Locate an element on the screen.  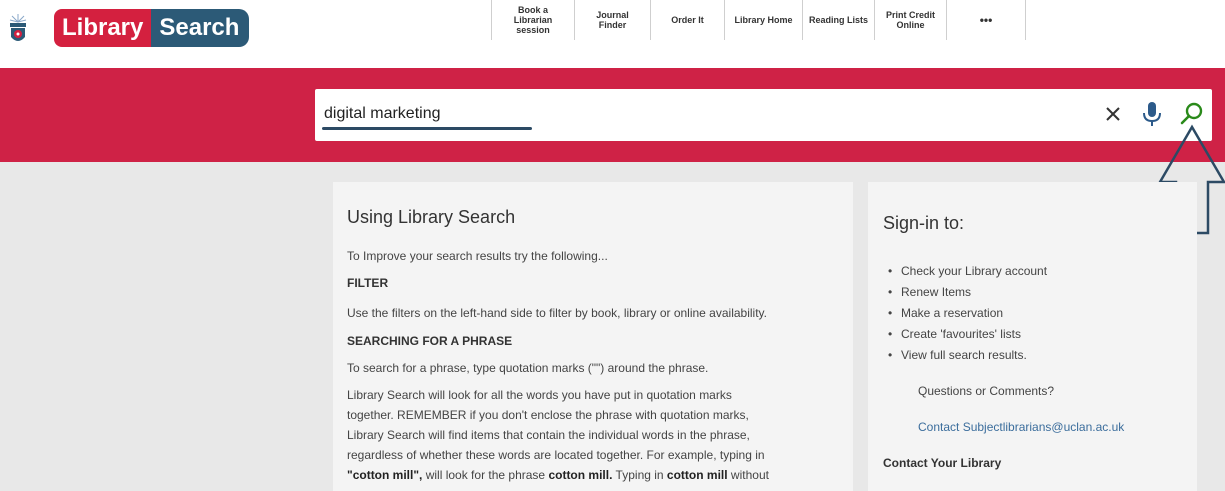
text-span: without is located at coordinates (748, 475).